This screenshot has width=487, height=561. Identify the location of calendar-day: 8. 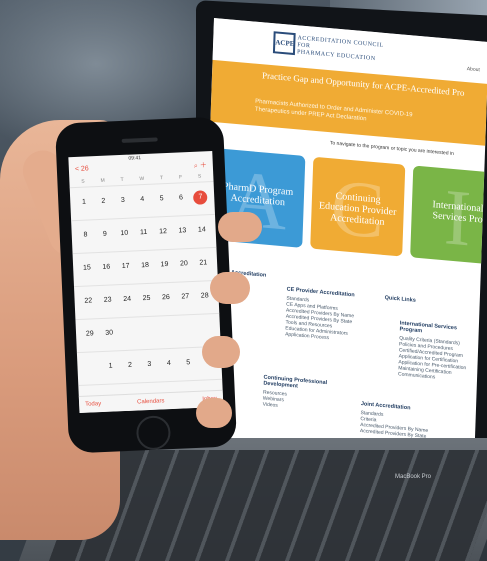
(85, 235).